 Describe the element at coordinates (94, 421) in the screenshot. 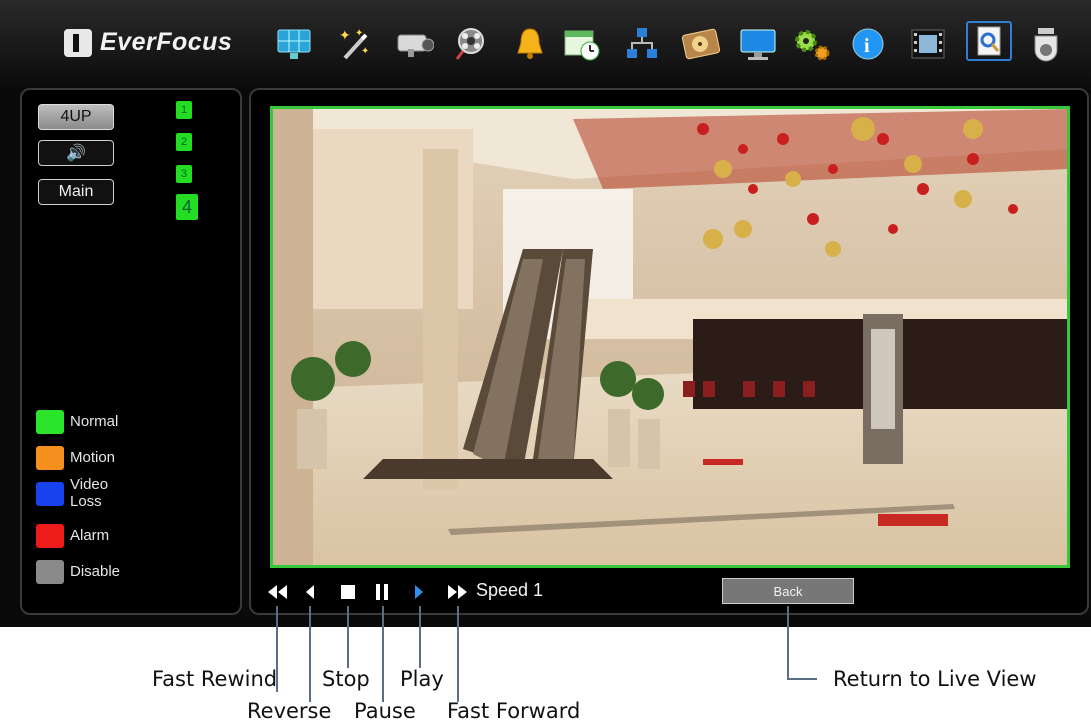

I see `legend-label: Normal` at that location.